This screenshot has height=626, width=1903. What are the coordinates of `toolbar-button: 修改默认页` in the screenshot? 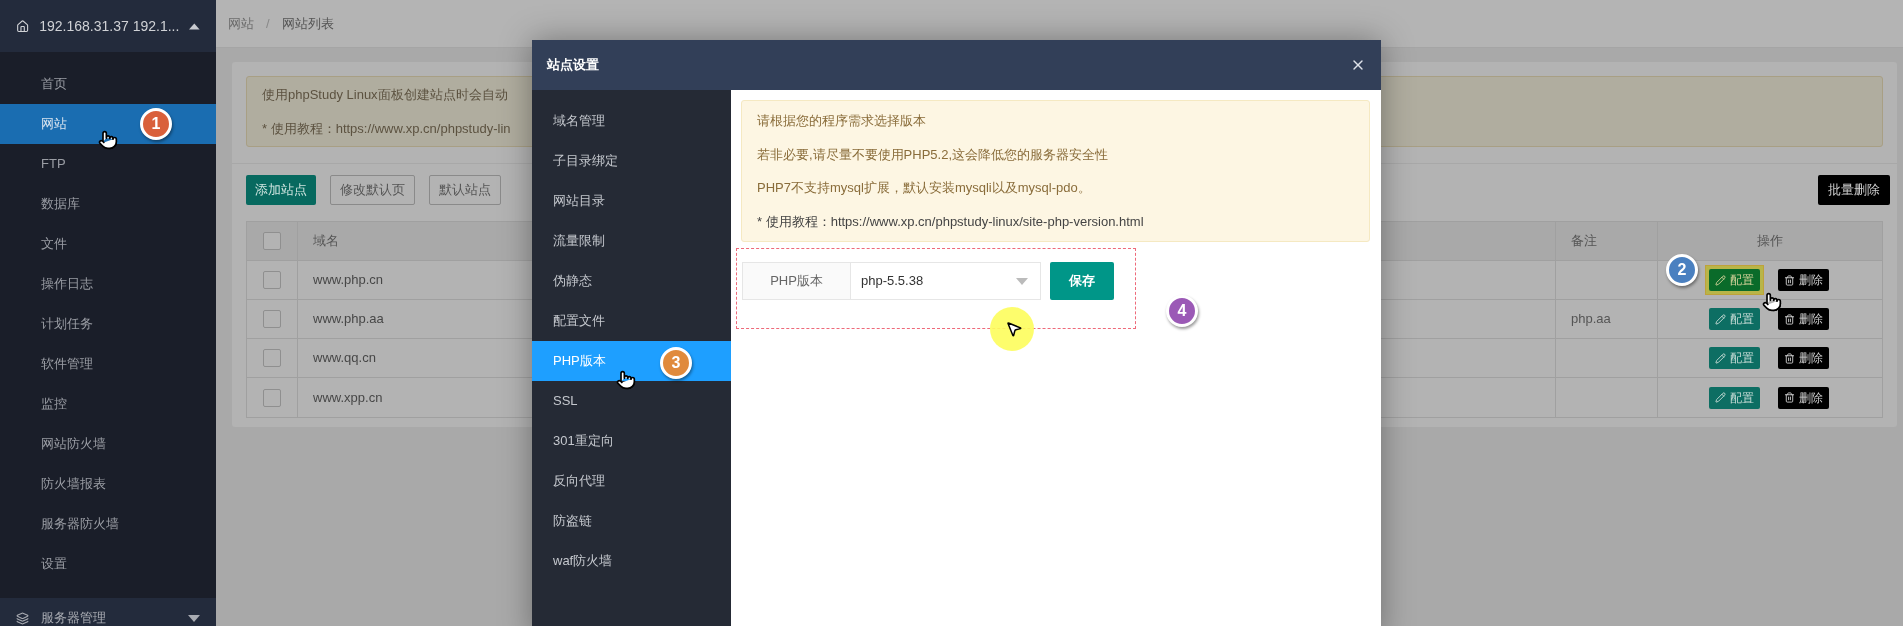 It's located at (372, 190).